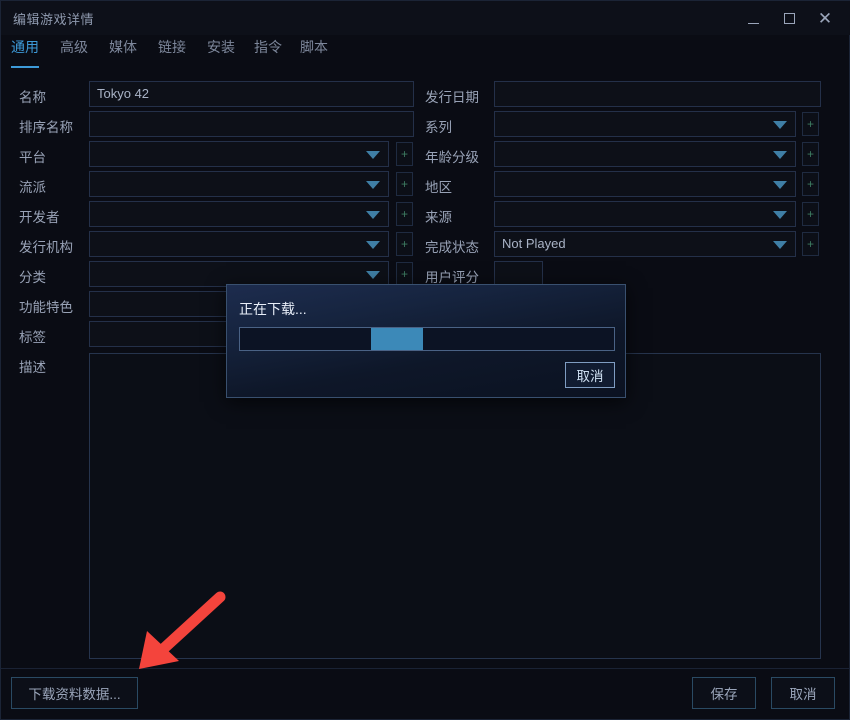  Describe the element at coordinates (404, 184) in the screenshot. I see `add-genre-button: +` at that location.